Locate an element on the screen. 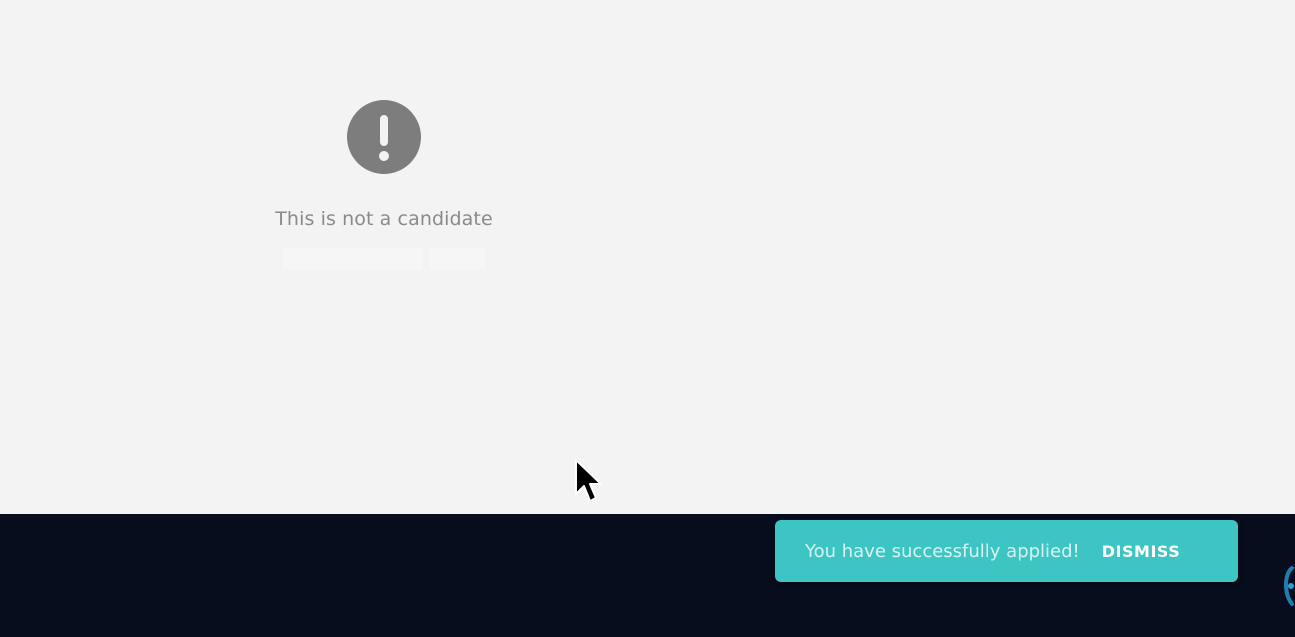 The height and width of the screenshot is (637, 1295). success-toast: You have successfully applied! DISMISS is located at coordinates (1006, 551).